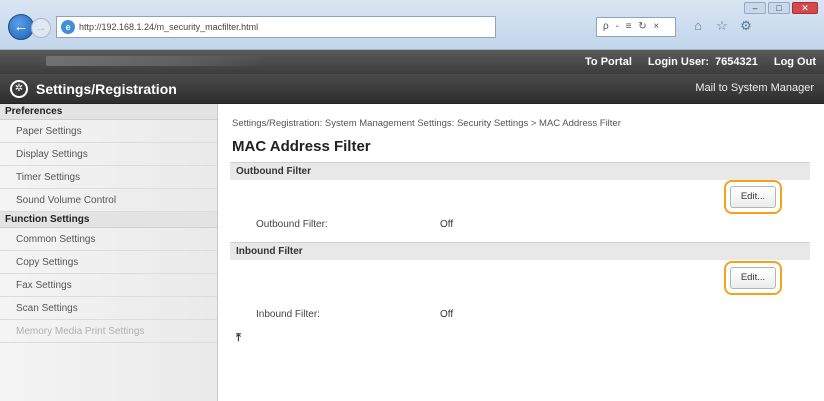  I want to click on mail-to-system-manager-link: Mail to System Manager, so click(754, 88).